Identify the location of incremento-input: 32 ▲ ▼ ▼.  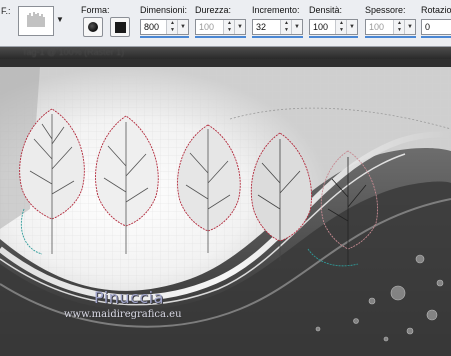
(277, 27).